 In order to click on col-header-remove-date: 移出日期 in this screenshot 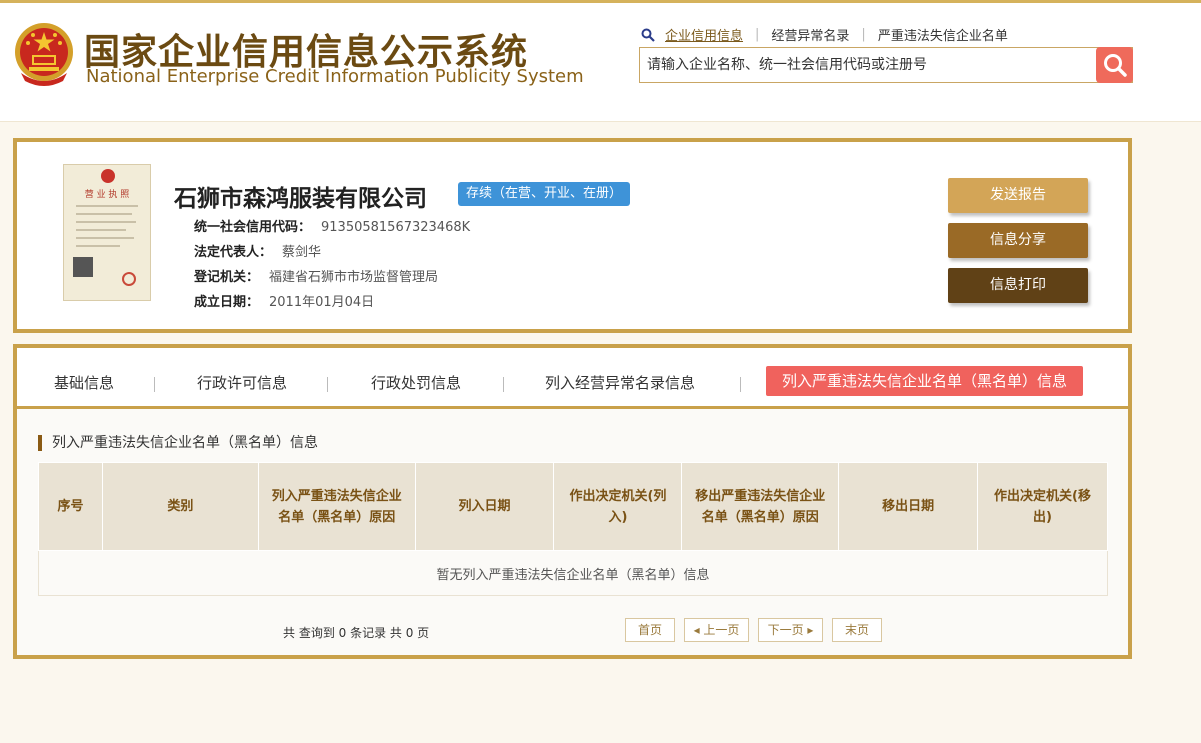, I will do `click(908, 506)`.